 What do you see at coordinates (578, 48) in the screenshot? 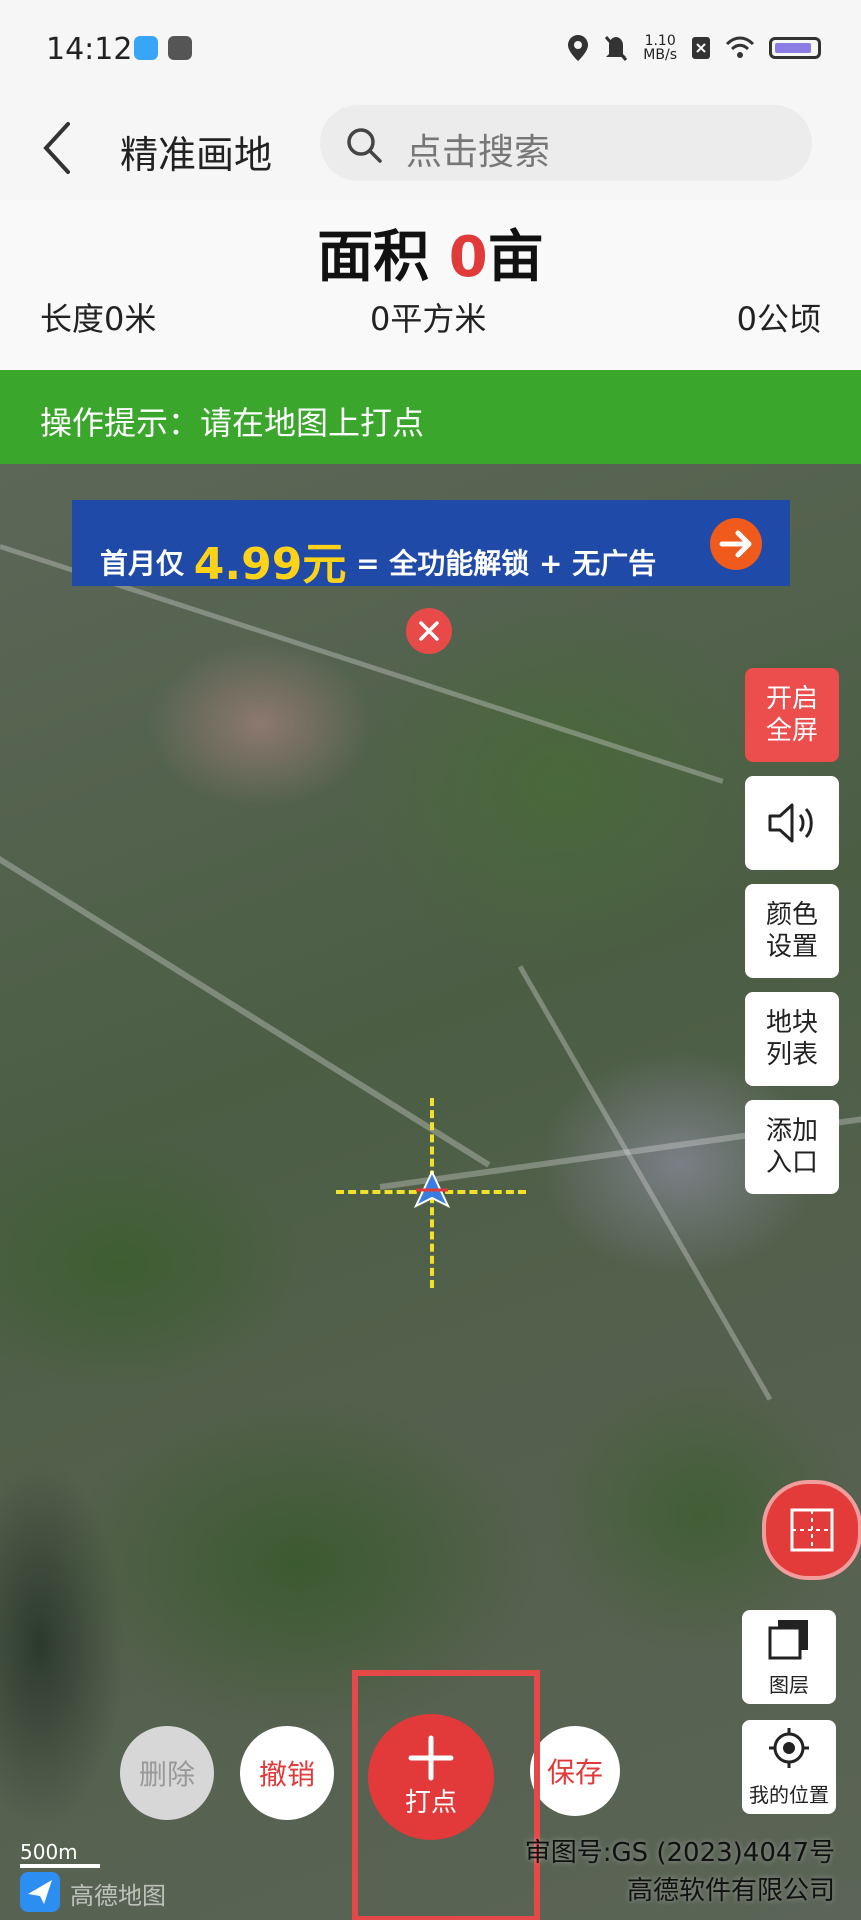
I see `location-icon` at bounding box center [578, 48].